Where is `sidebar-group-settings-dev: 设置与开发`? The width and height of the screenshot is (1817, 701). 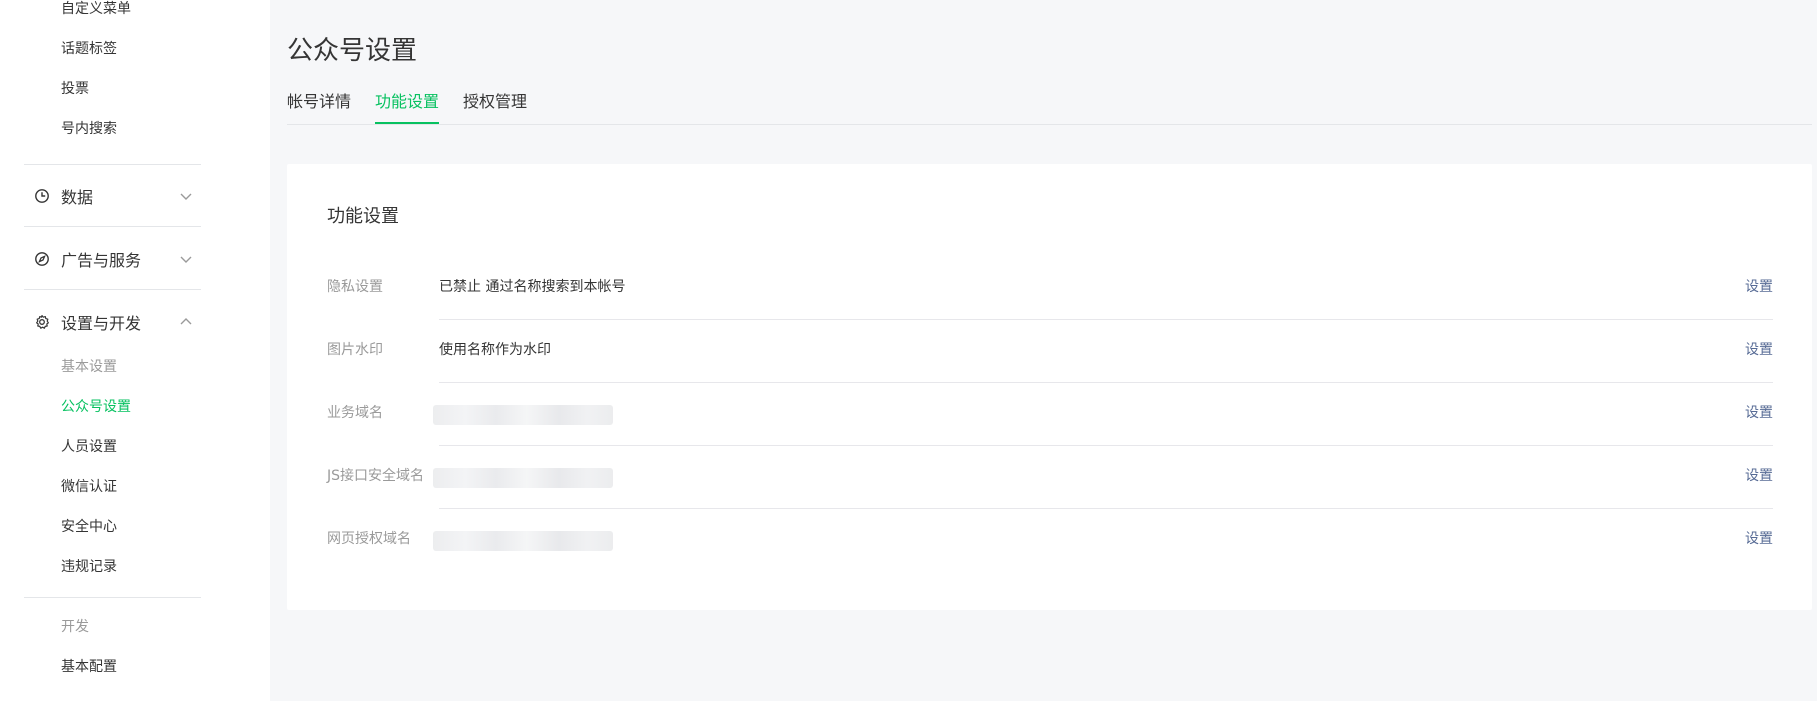 sidebar-group-settings-dev: 设置与开发 is located at coordinates (112, 322).